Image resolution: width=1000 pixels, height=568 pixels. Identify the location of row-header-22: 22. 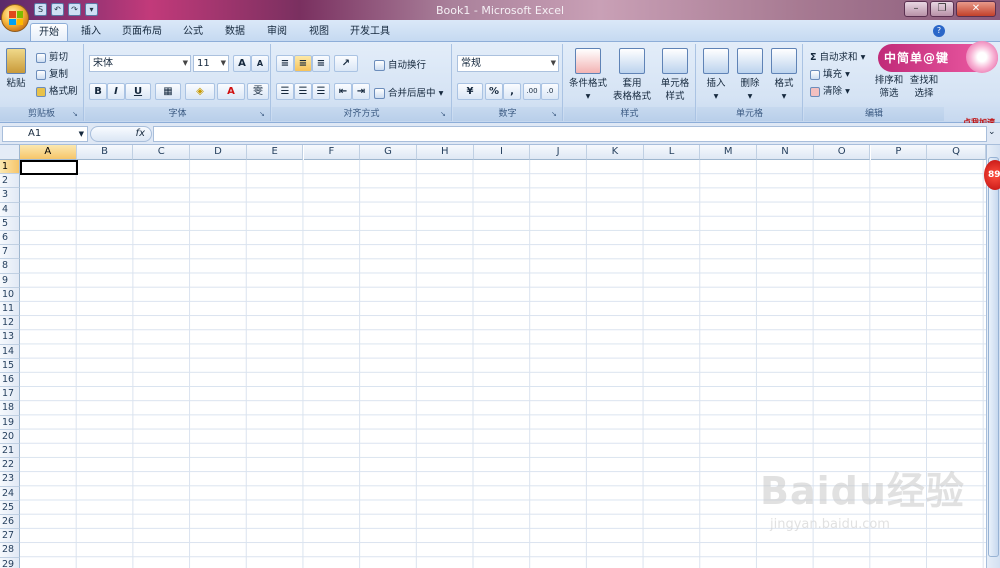
(10, 465).